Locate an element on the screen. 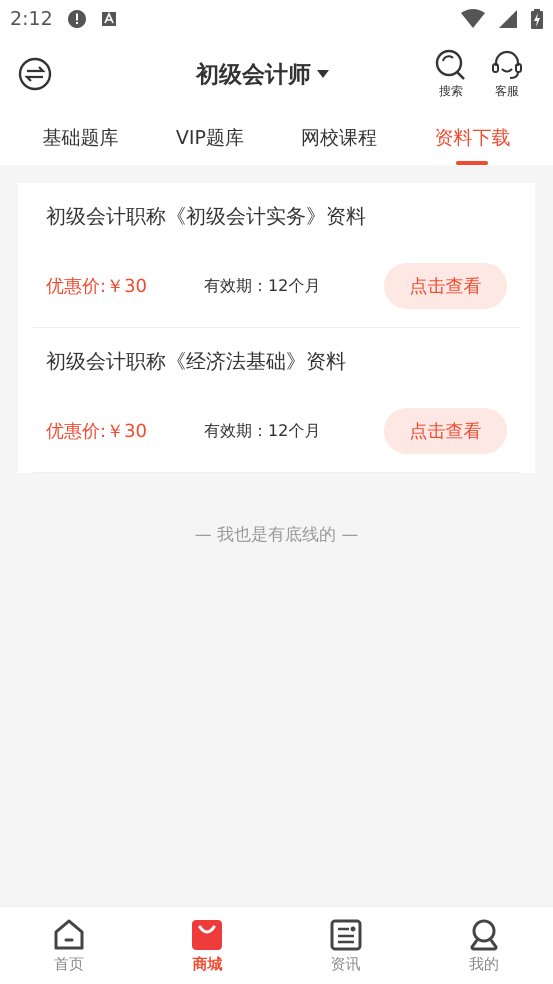 This screenshot has width=553, height=984. news-icon is located at coordinates (345, 935).